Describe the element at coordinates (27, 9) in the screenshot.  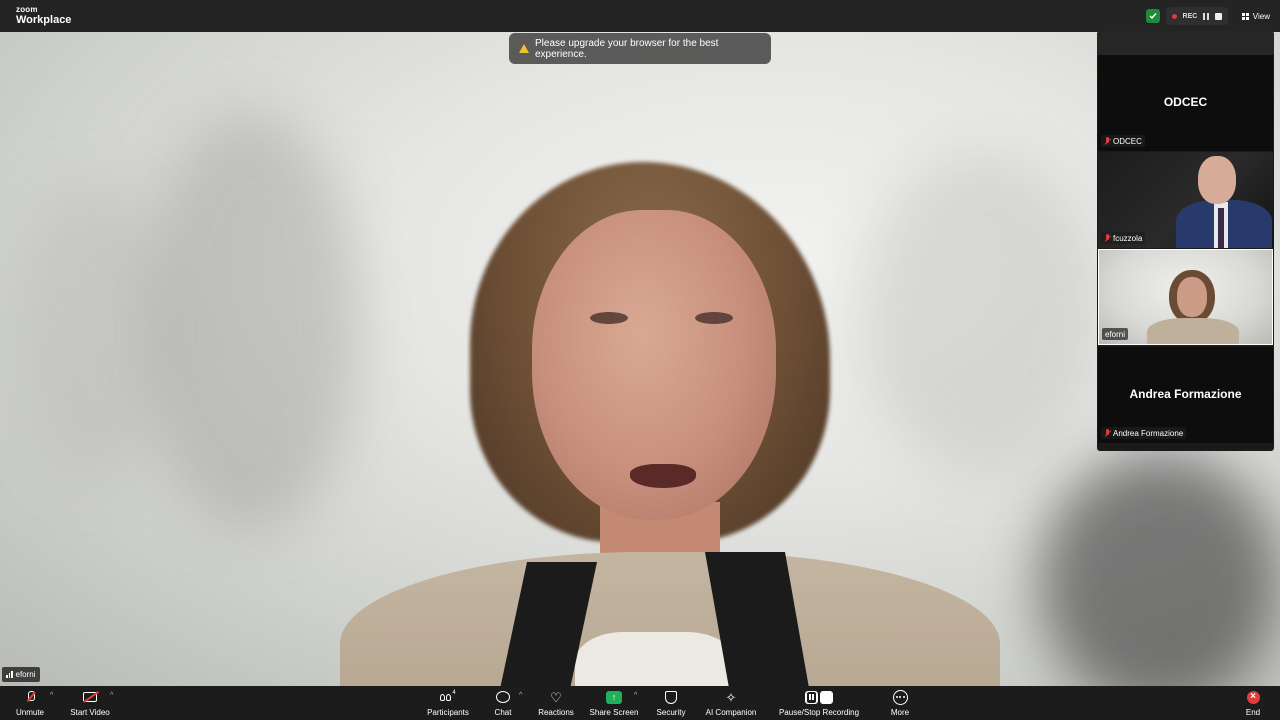
I see `logo-zoom-text: zoom` at that location.